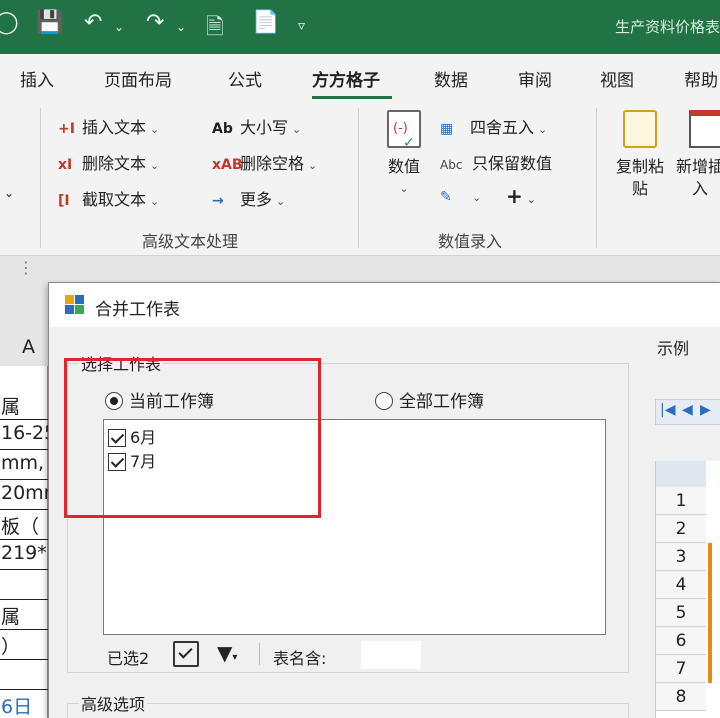 The height and width of the screenshot is (718, 720). What do you see at coordinates (360, 27) in the screenshot?
I see `title-bar: ◯ 💾 ↶ ⌄ ↷ ⌄ 🗎 📄 ▿ 生产资料价格表` at bounding box center [360, 27].